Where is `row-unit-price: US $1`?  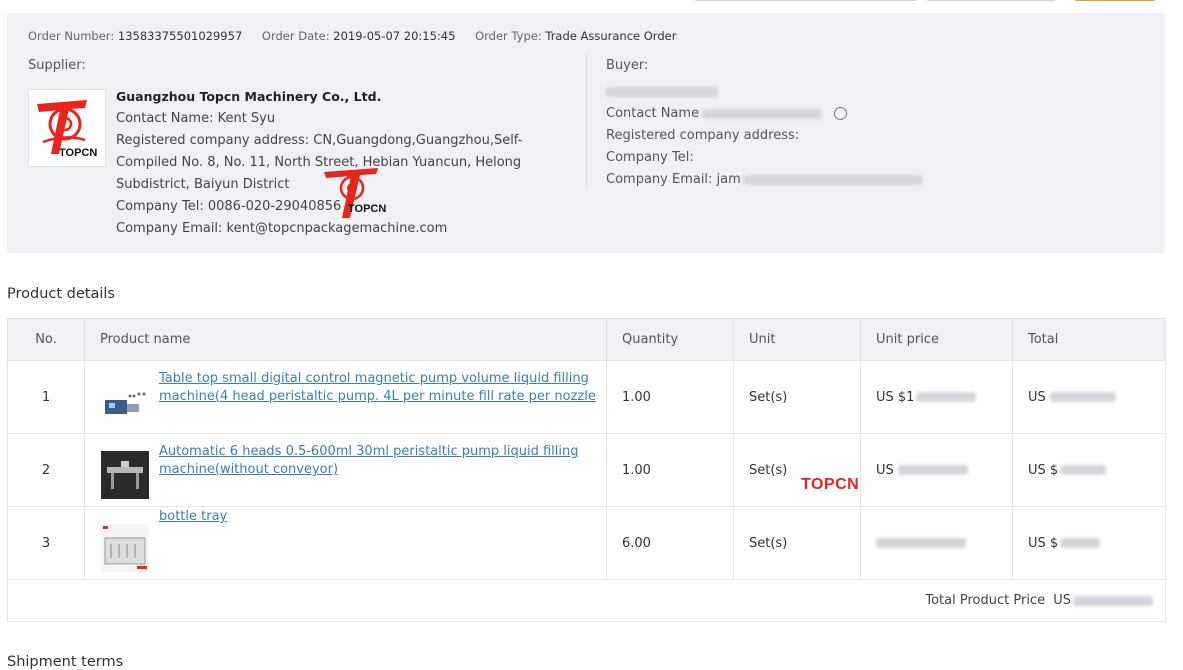 row-unit-price: US $1 is located at coordinates (936, 397).